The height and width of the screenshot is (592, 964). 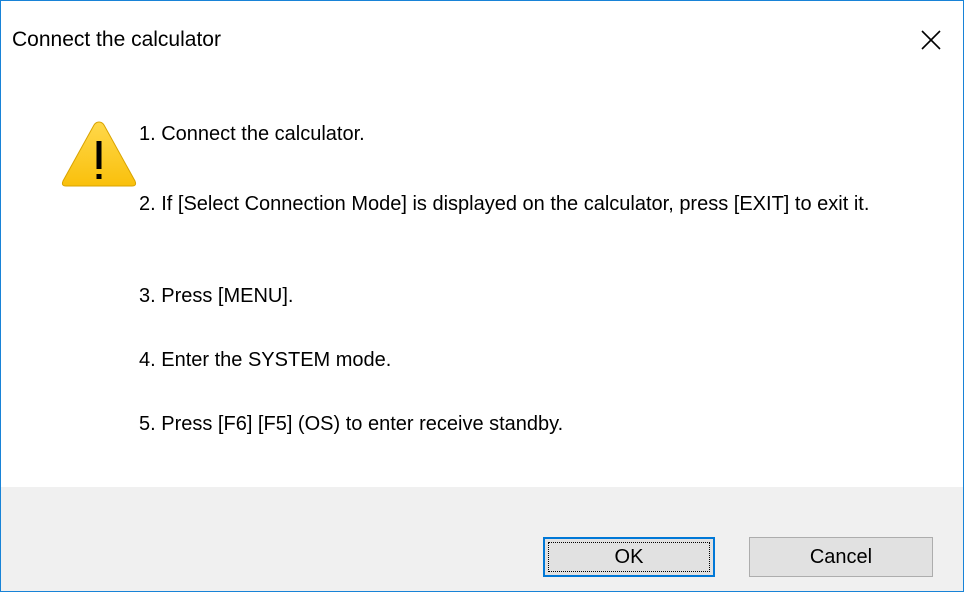 I want to click on instruction-step-1: 1. Connect the calculator., so click(x=252, y=134).